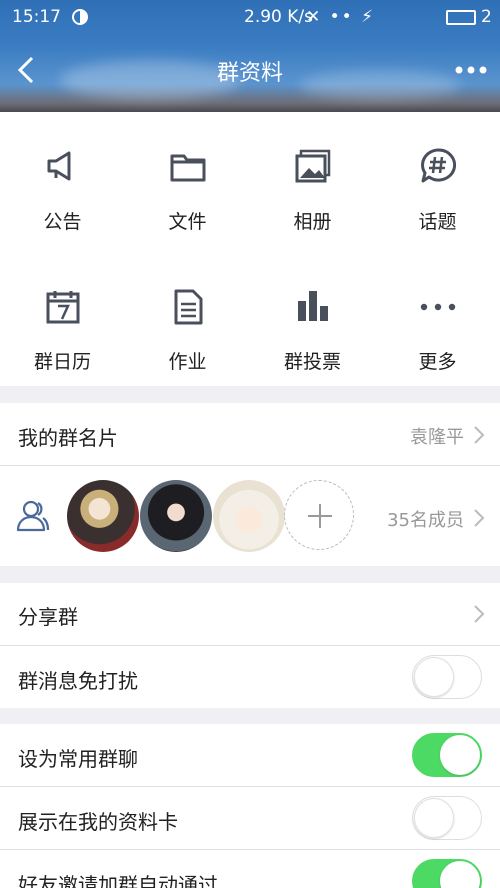 Image resolution: width=500 pixels, height=888 pixels. I want to click on grid-label: 话题, so click(437, 222).